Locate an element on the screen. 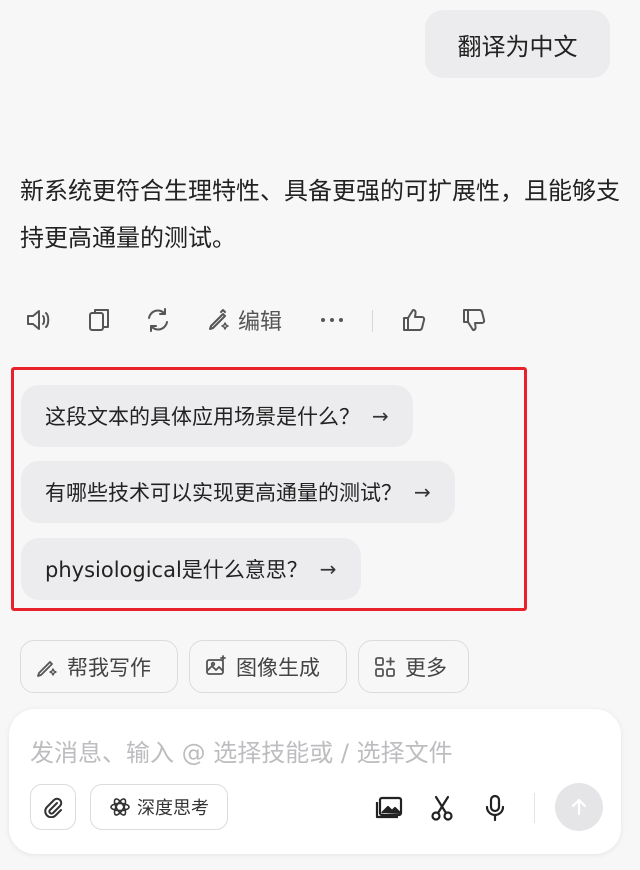 The width and height of the screenshot is (640, 870). image-icon is located at coordinates (216, 664).